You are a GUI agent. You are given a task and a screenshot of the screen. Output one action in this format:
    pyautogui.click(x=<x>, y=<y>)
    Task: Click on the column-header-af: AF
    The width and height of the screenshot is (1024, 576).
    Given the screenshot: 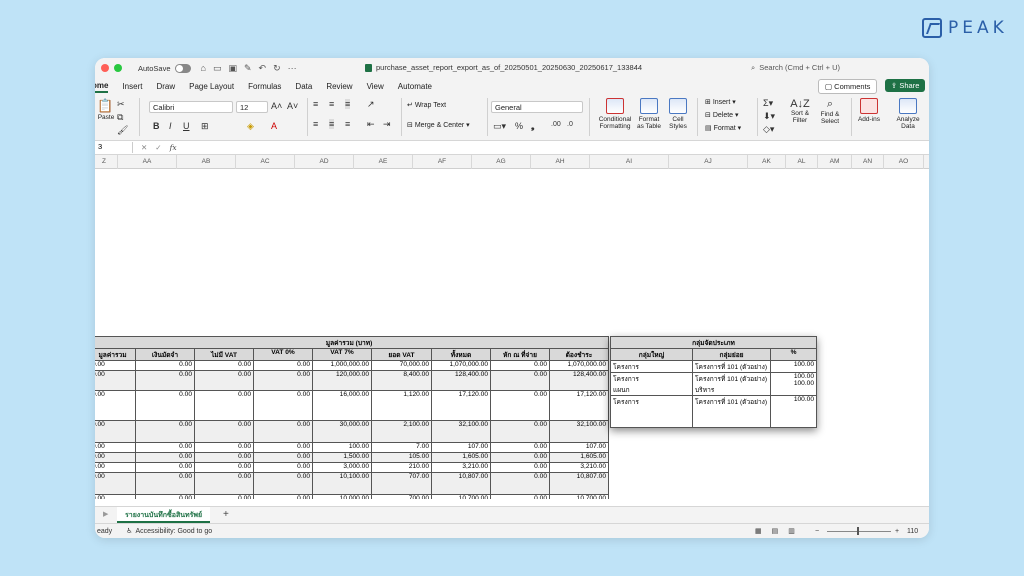 What is the action you would take?
    pyautogui.click(x=442, y=162)
    